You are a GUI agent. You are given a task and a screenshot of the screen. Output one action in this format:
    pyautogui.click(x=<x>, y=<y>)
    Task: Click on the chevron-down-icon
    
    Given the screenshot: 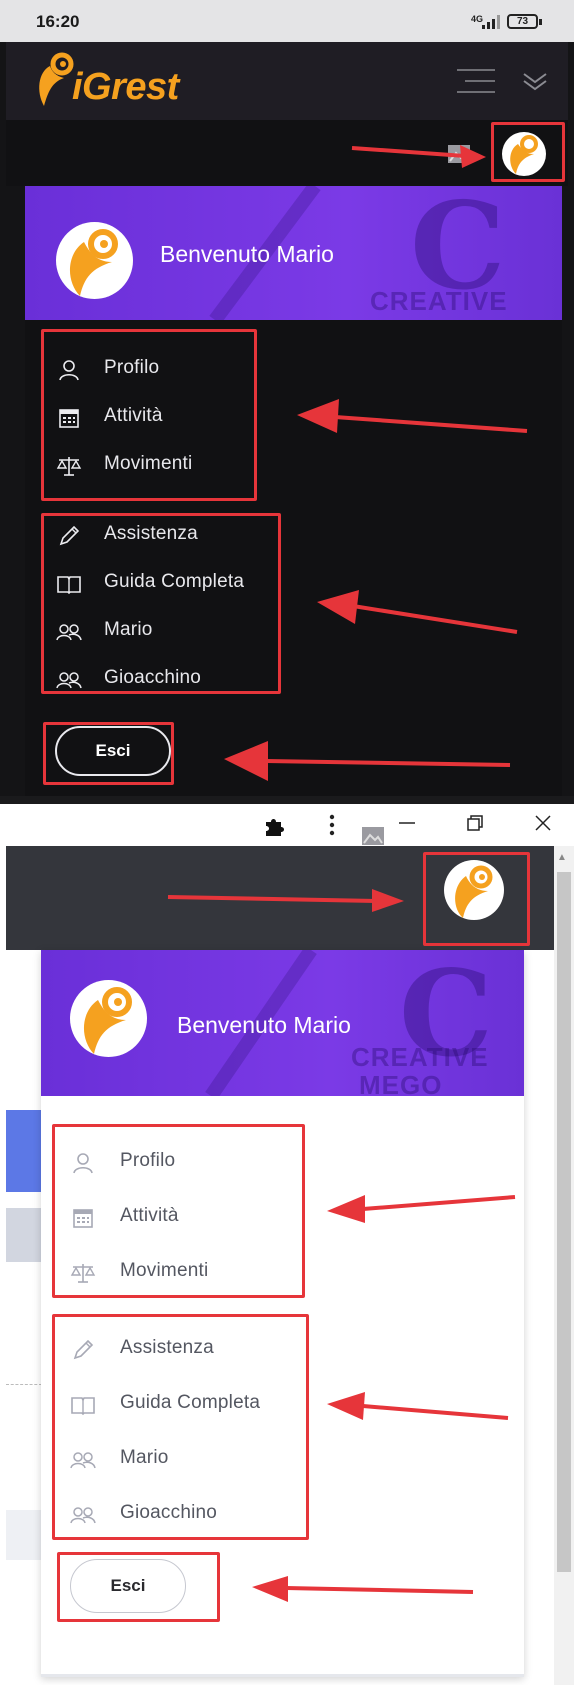 What is the action you would take?
    pyautogui.click(x=535, y=81)
    